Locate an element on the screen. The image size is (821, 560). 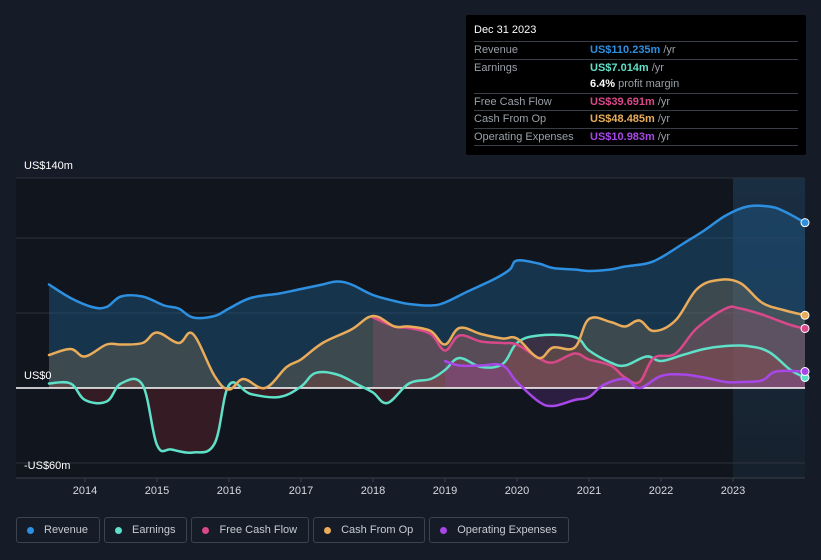
tooltip-row-free-cash-flow: Free Cash Flow US$39.691m /yr is located at coordinates (636, 102).